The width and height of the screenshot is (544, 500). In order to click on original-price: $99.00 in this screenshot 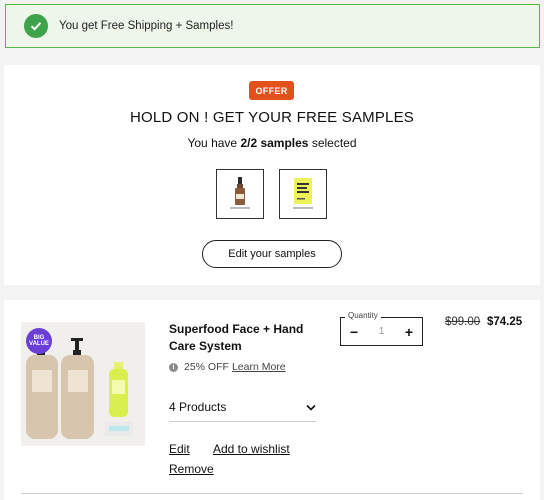, I will do `click(463, 322)`.